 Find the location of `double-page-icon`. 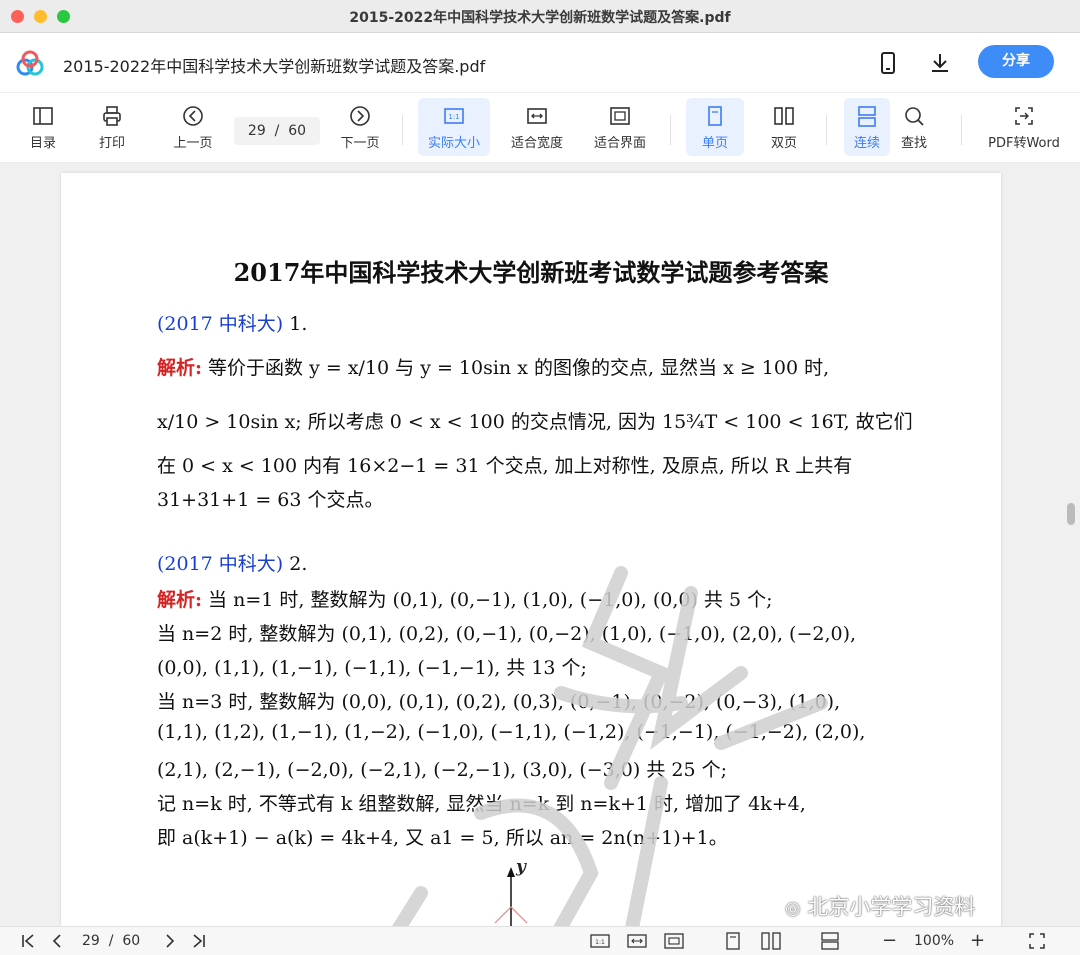

double-page-icon is located at coordinates (784, 116).